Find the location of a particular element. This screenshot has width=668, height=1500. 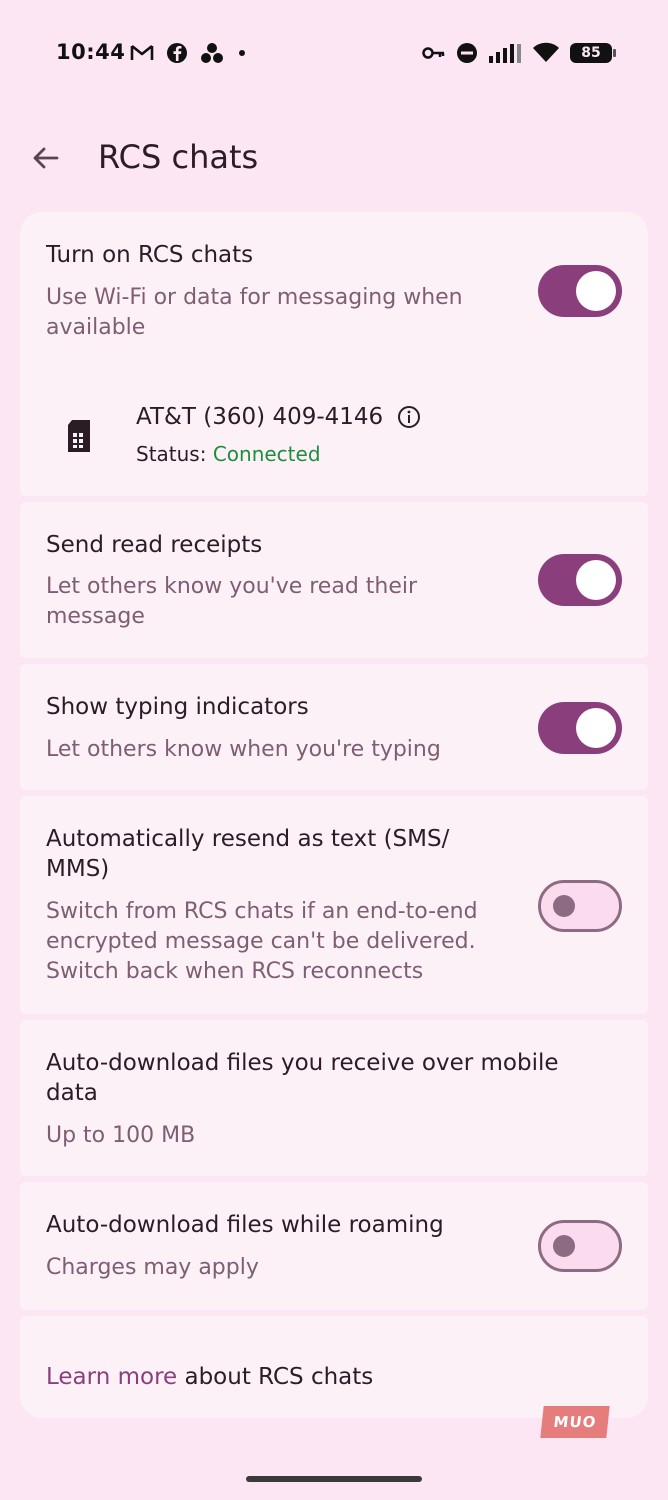

notification-icons is located at coordinates (189, 53).